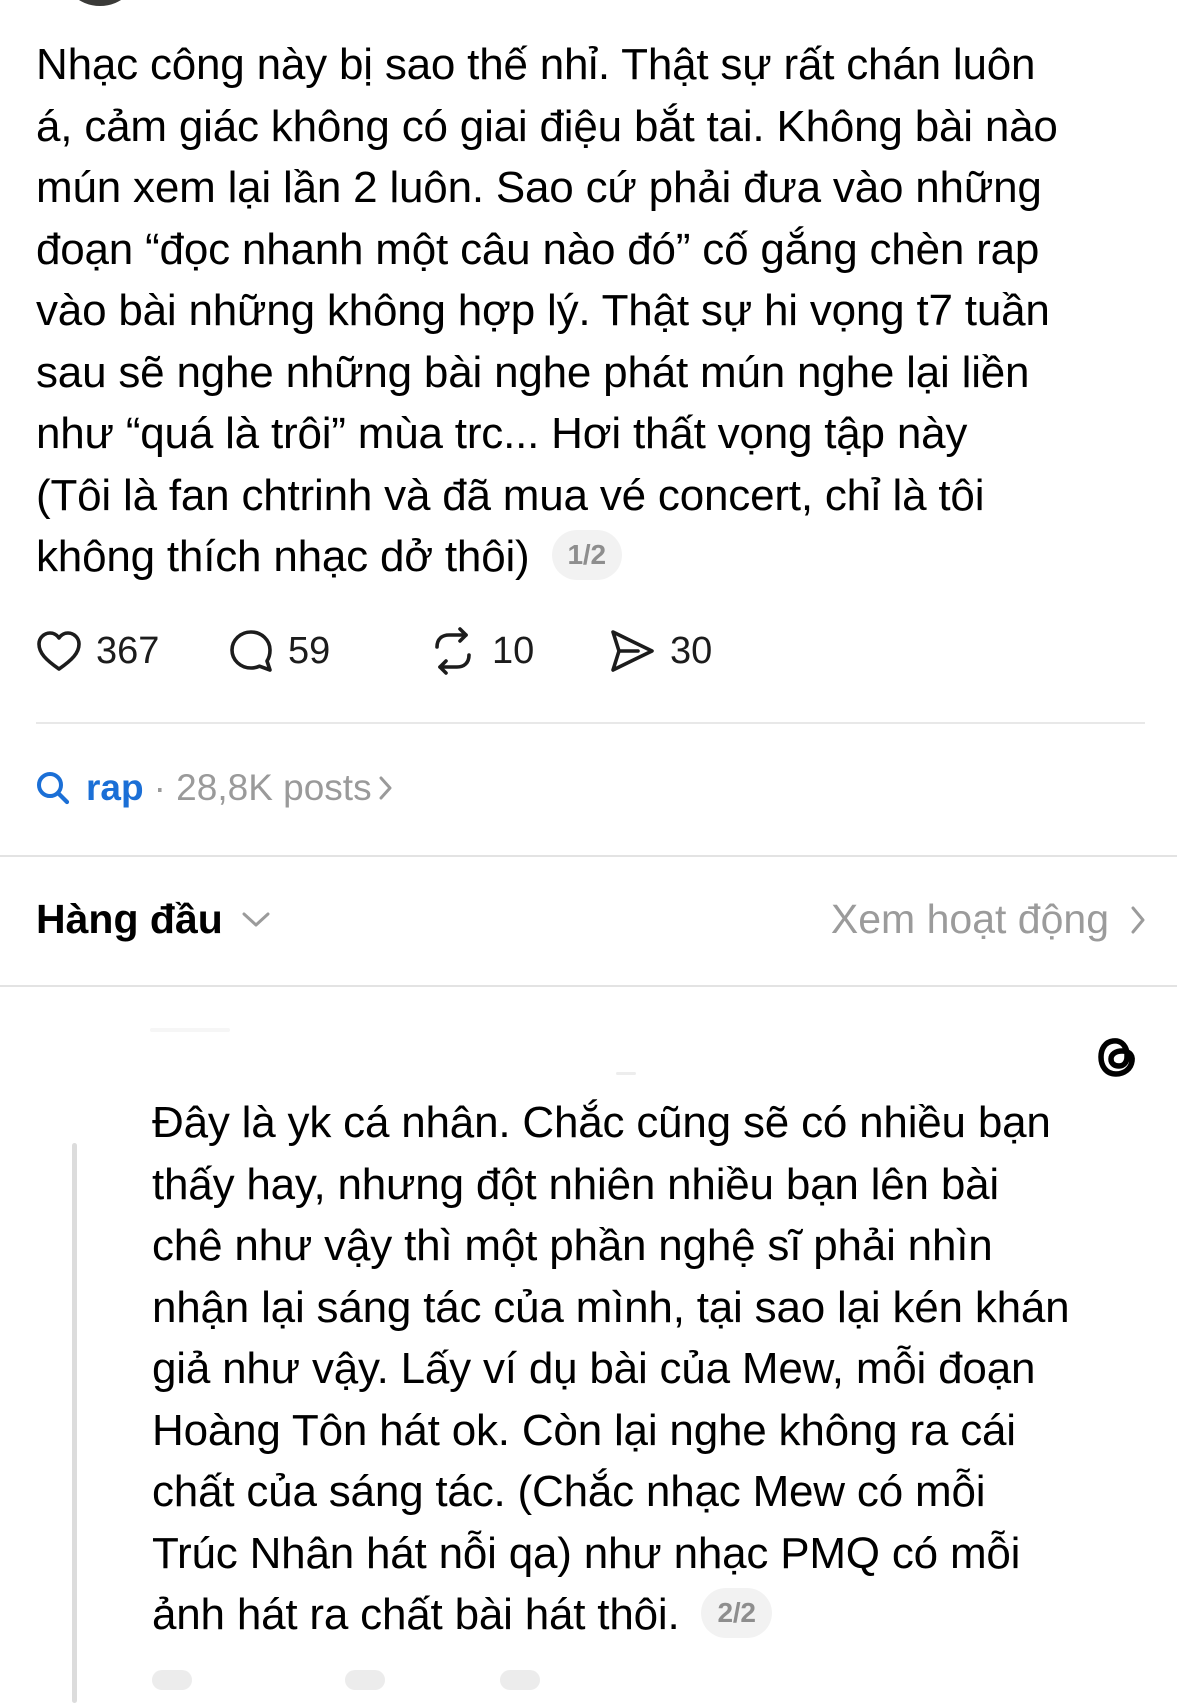  Describe the element at coordinates (481, 651) in the screenshot. I see `repost-button: 10` at that location.